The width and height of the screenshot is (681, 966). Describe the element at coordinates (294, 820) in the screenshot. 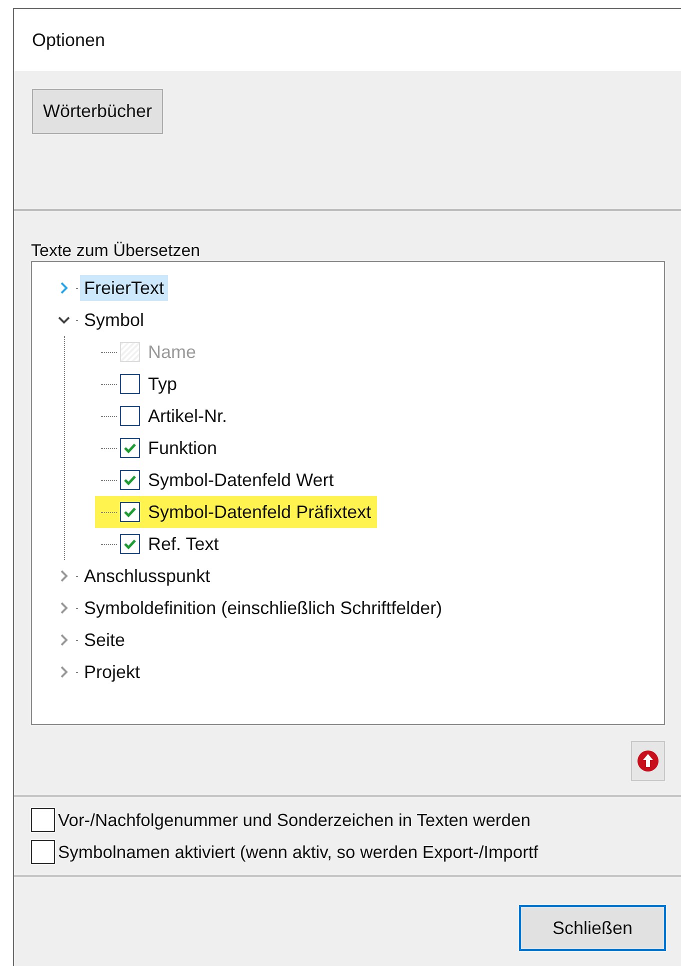

I see `checkbox-label: Vor-/Nachfolgenummer und Sonderzeichen in Texten werden` at that location.